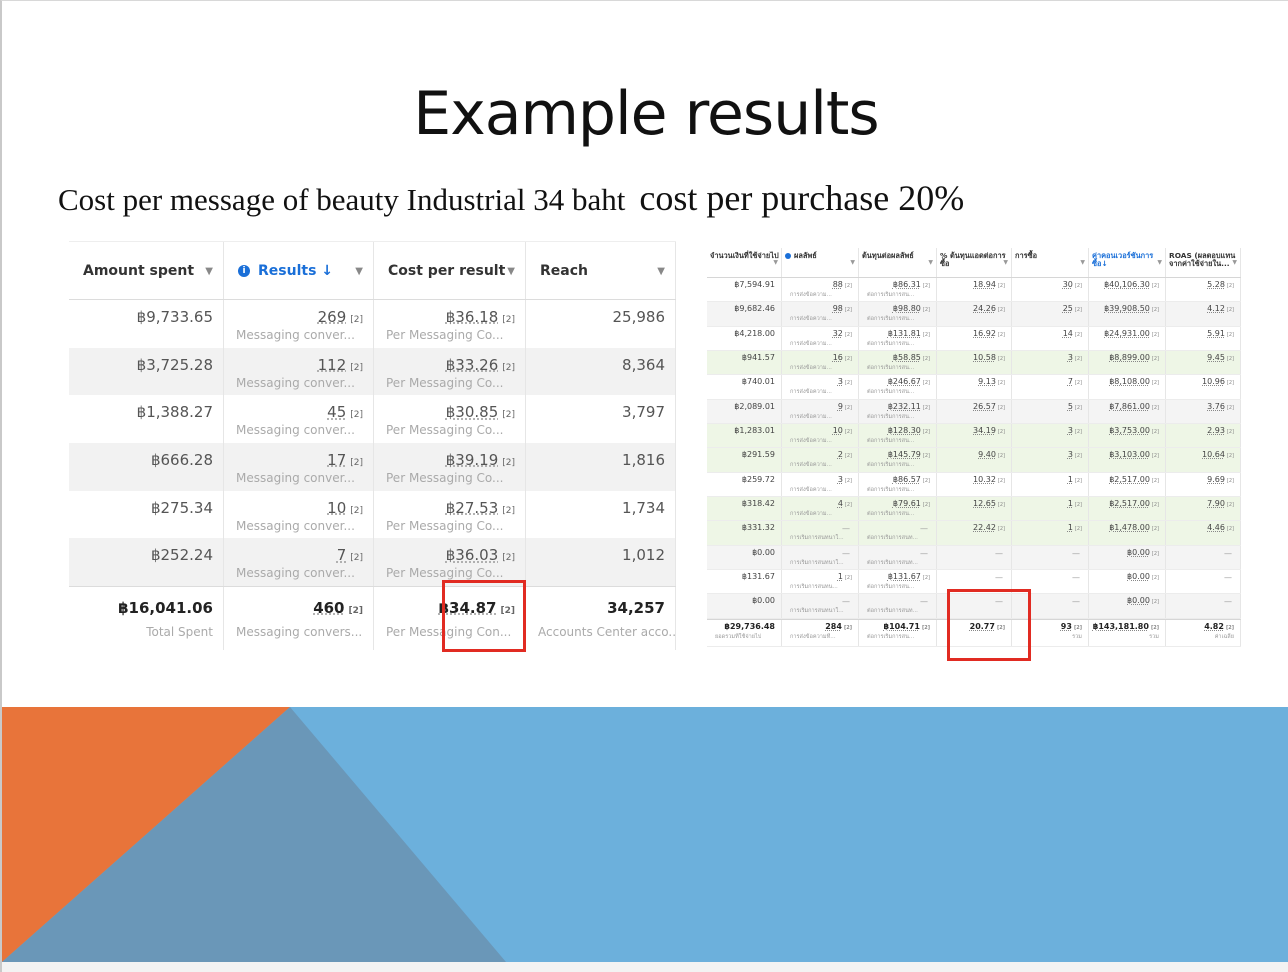 This screenshot has height=972, width=1288. What do you see at coordinates (989, 333) in the screenshot?
I see `ad-cost-pct-value: 16.92 [2]` at bounding box center [989, 333].